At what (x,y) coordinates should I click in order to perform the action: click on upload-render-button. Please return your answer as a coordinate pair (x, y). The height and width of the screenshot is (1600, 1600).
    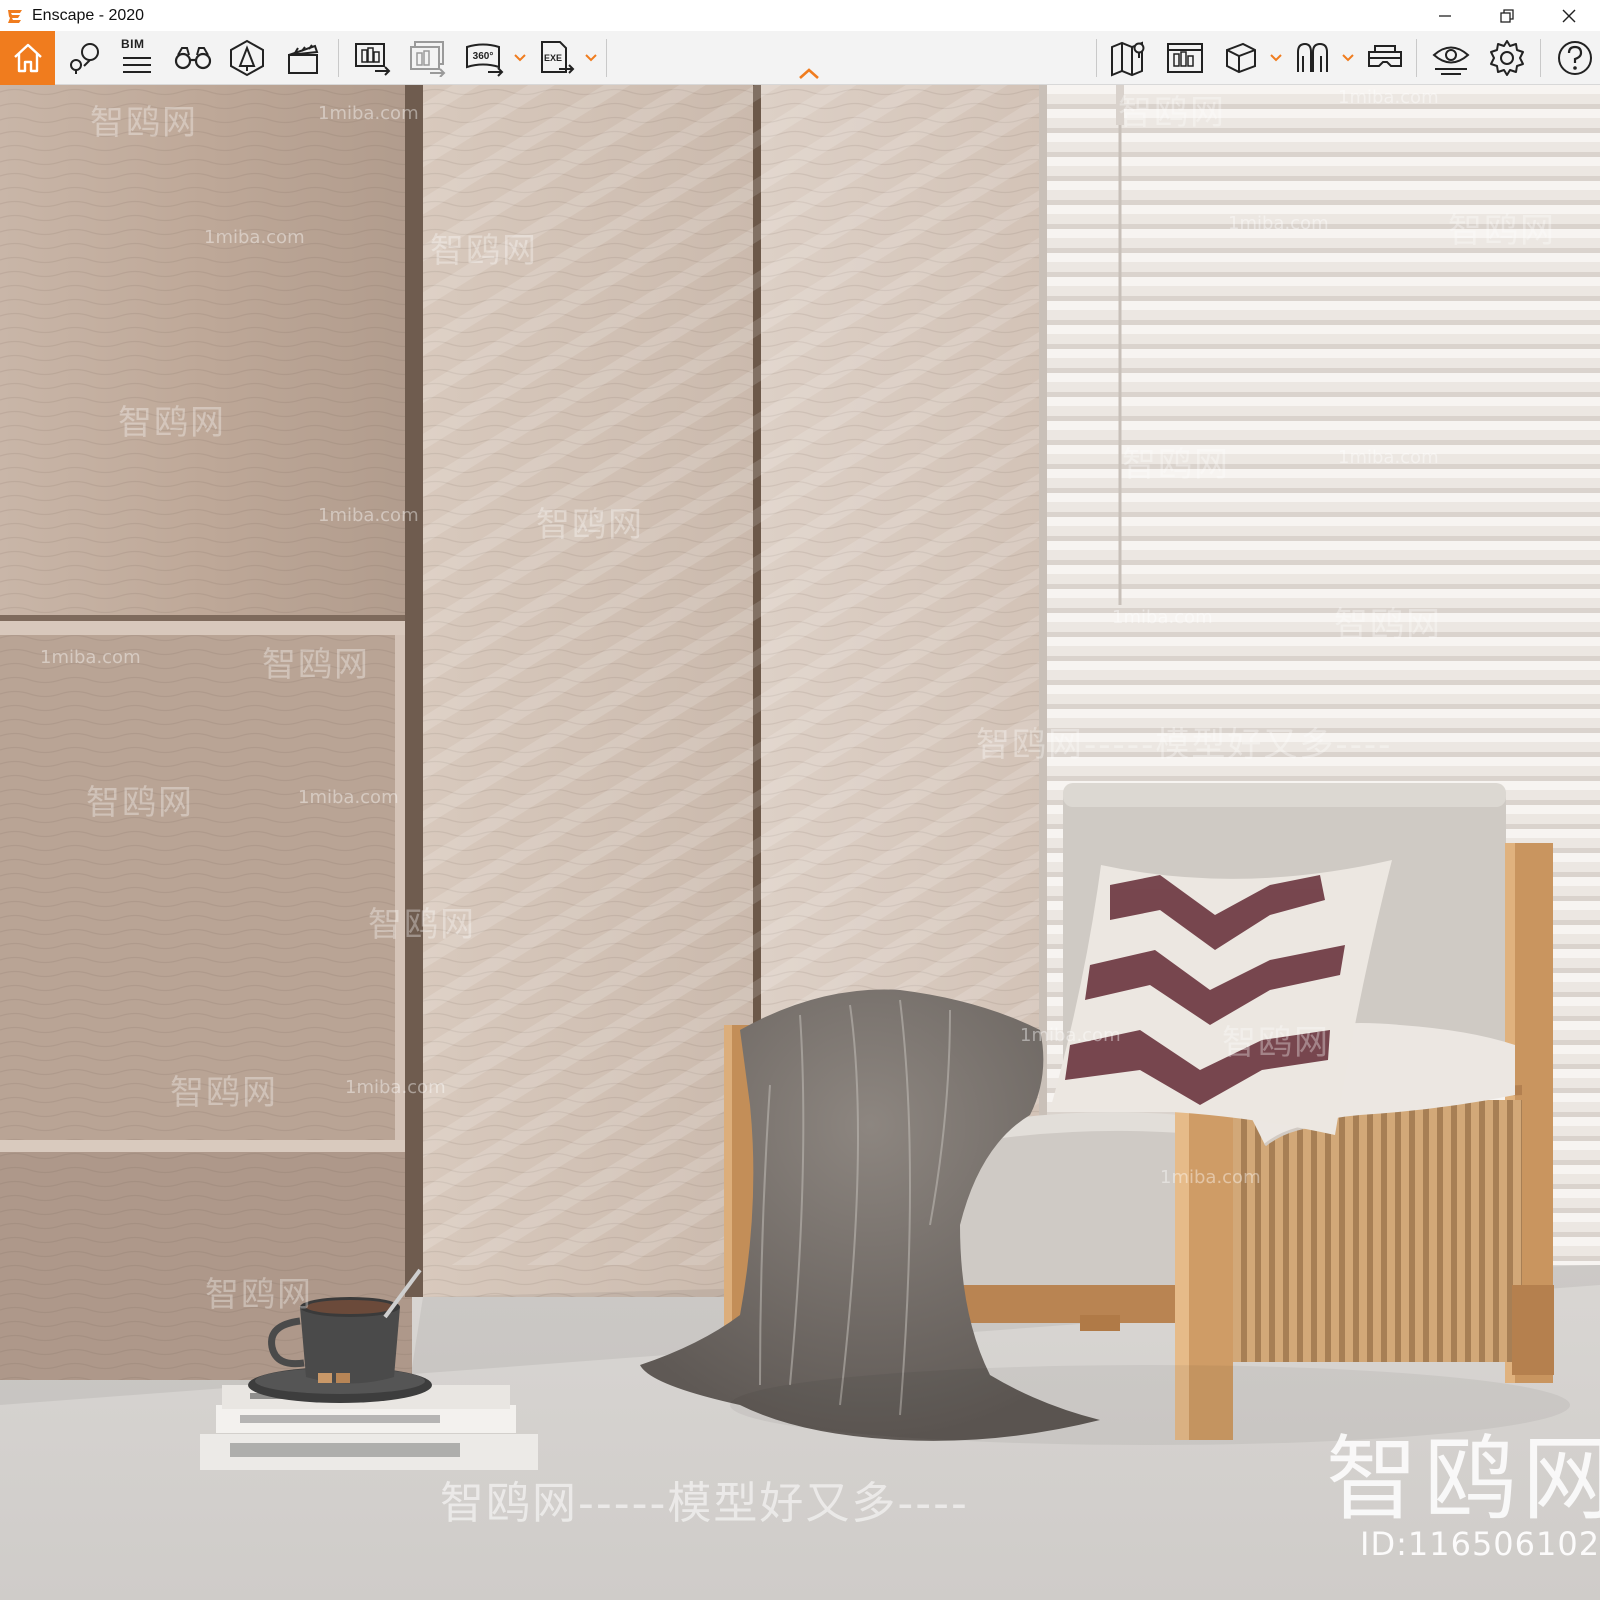
    Looking at the image, I should click on (428, 58).